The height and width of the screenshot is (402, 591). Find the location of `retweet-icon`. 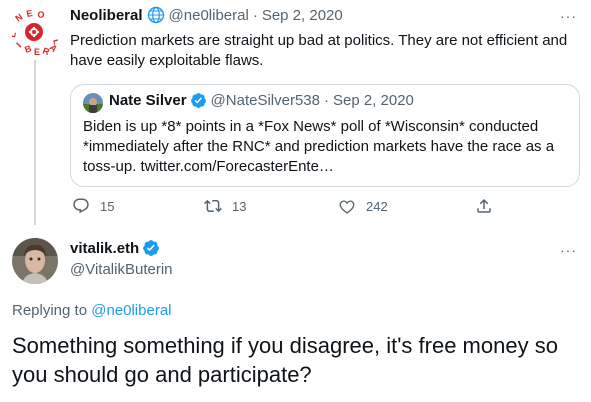

retweet-icon is located at coordinates (218, 206).